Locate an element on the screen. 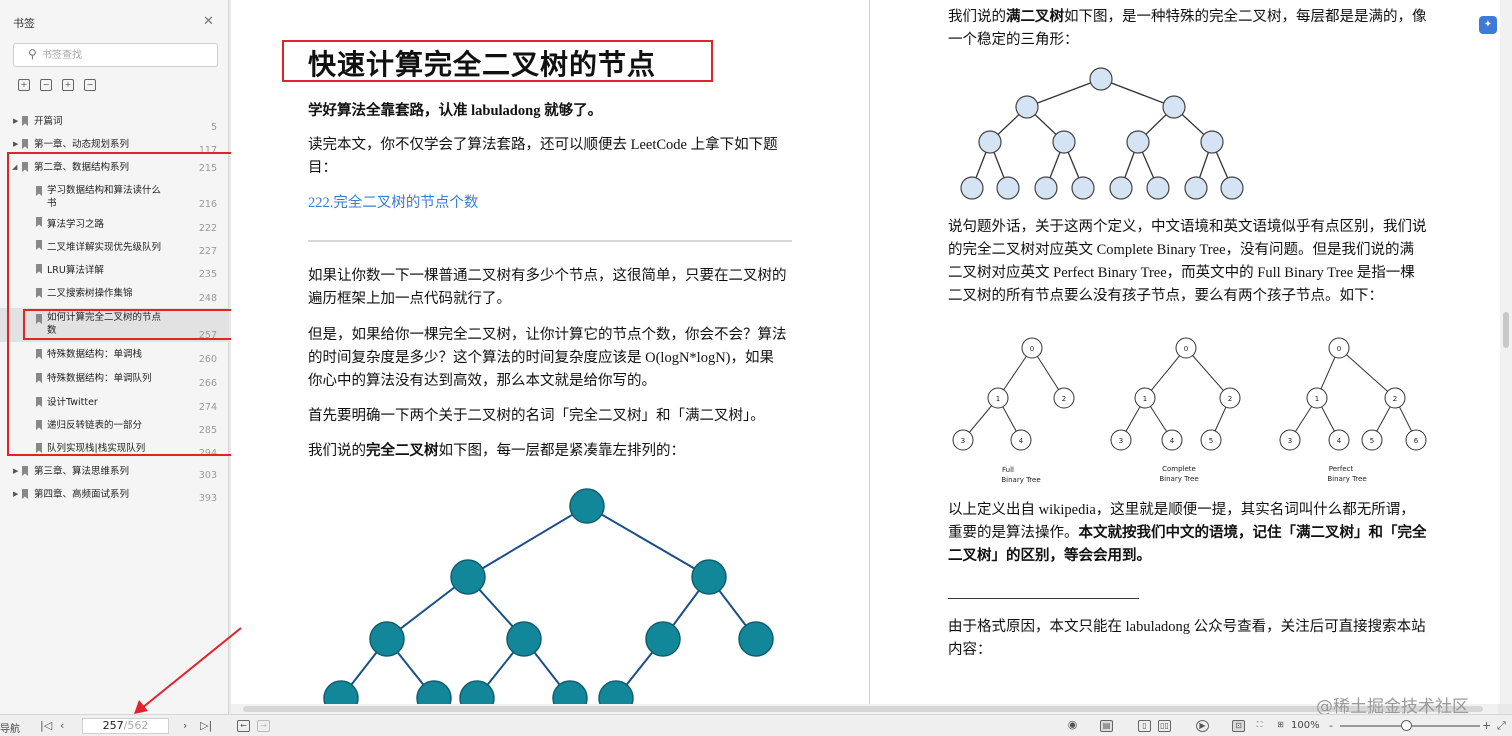 The height and width of the screenshot is (736, 1512). continuous-page-icon: ▯ is located at coordinates (1144, 726).